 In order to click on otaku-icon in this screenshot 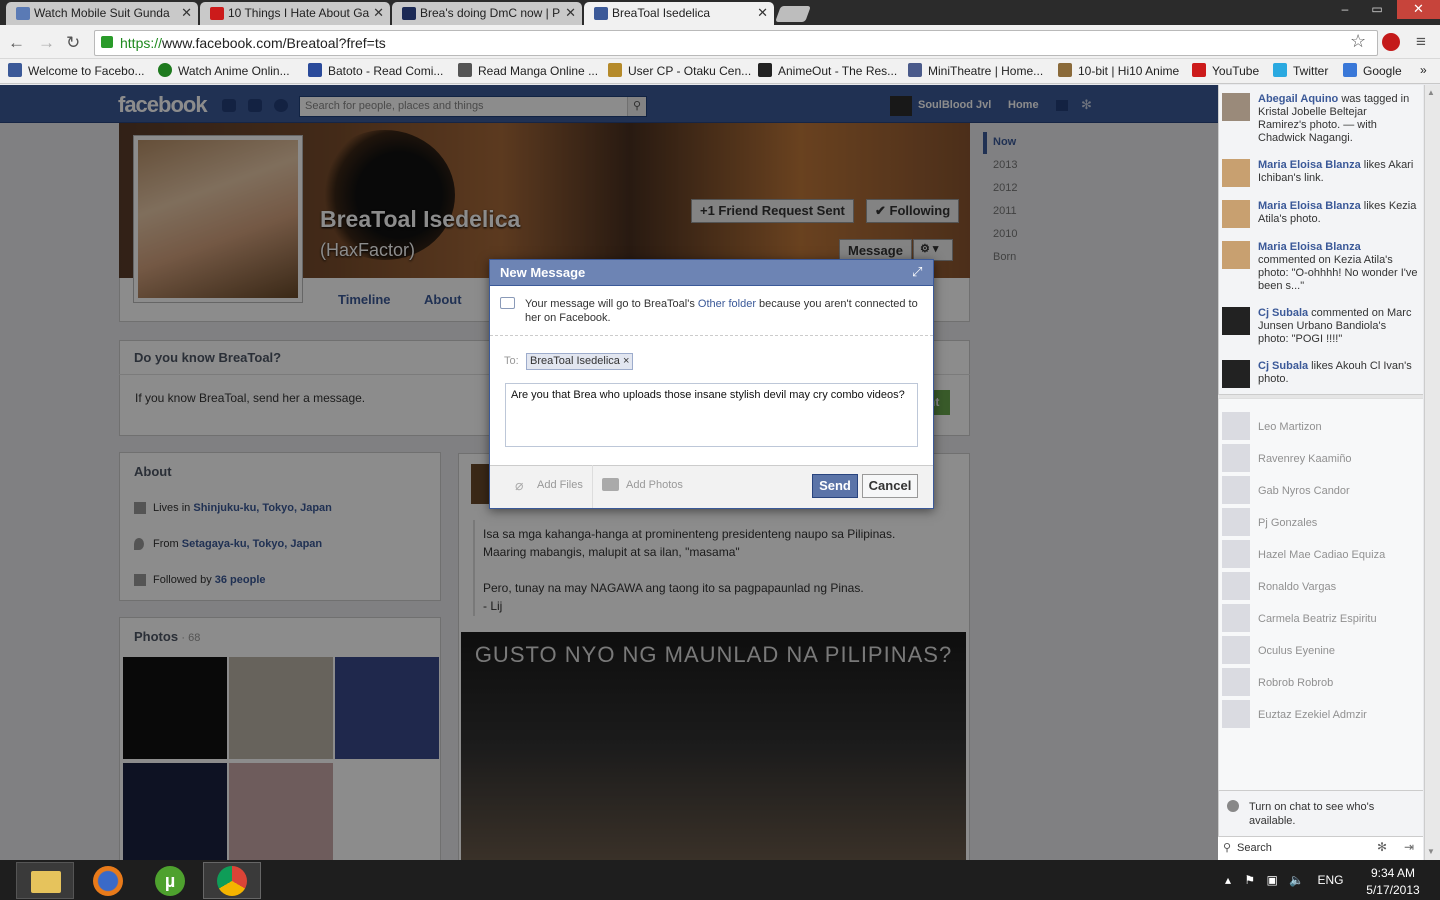, I will do `click(615, 70)`.